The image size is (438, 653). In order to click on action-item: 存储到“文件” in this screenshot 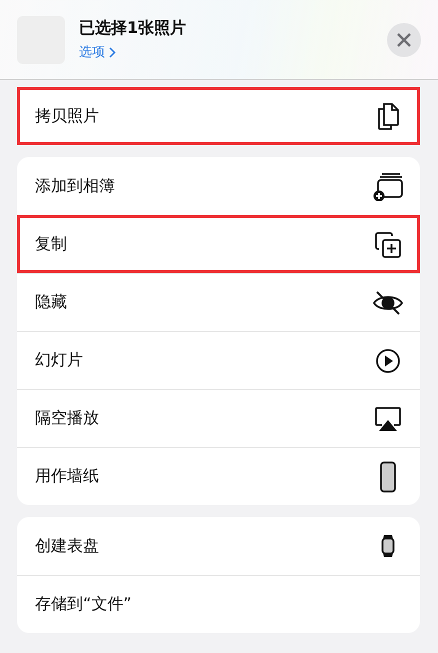, I will do `click(218, 604)`.